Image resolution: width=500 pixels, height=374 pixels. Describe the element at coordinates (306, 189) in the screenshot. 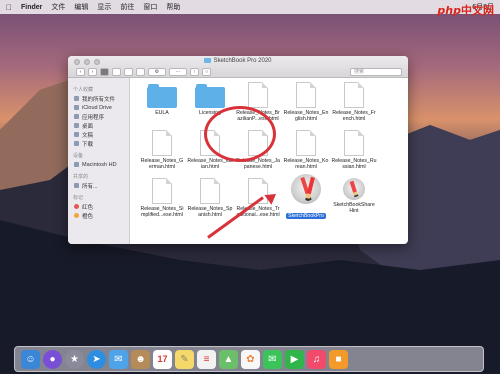

I see `sketchbook-app-icon` at that location.